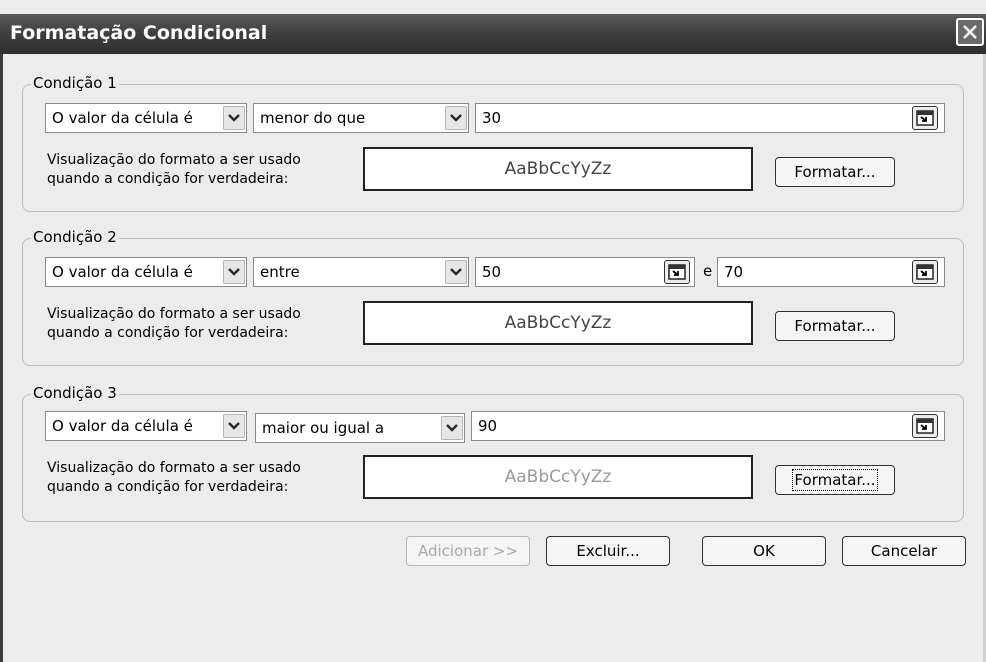  What do you see at coordinates (710, 118) in the screenshot?
I see `condition-1-value-input: 30` at bounding box center [710, 118].